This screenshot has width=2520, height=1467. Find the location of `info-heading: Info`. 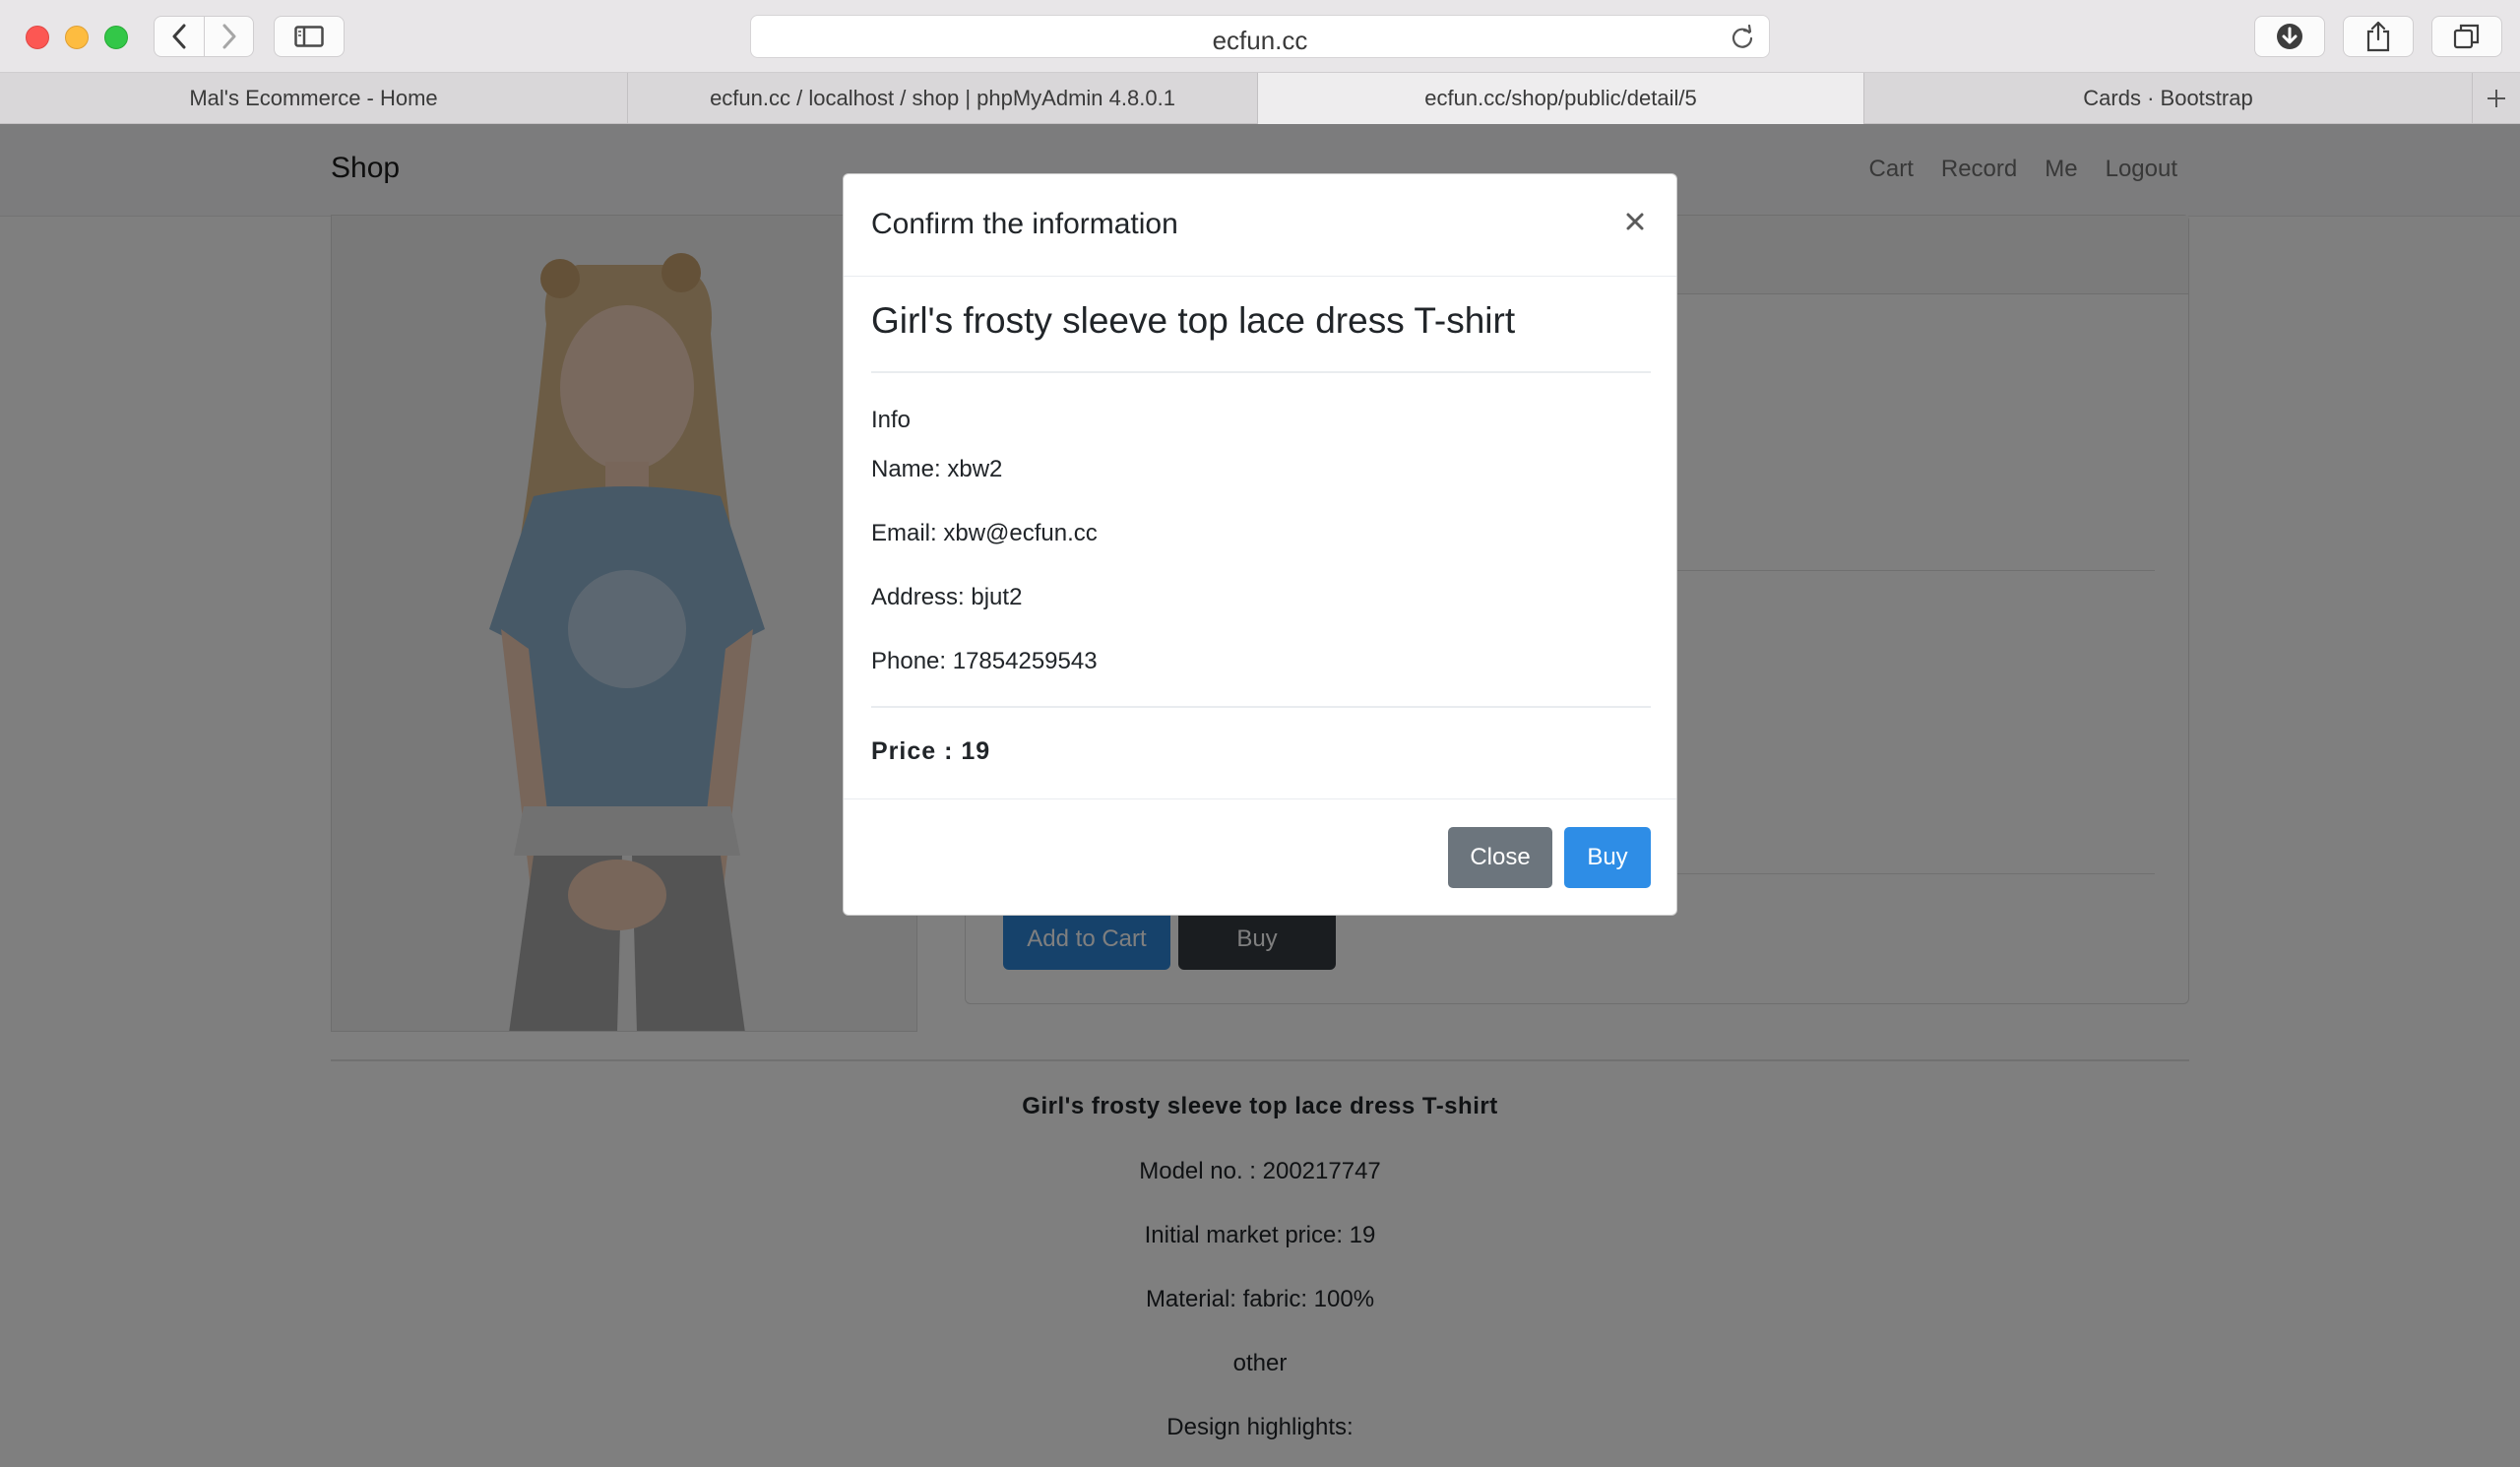

info-heading: Info is located at coordinates (891, 420).